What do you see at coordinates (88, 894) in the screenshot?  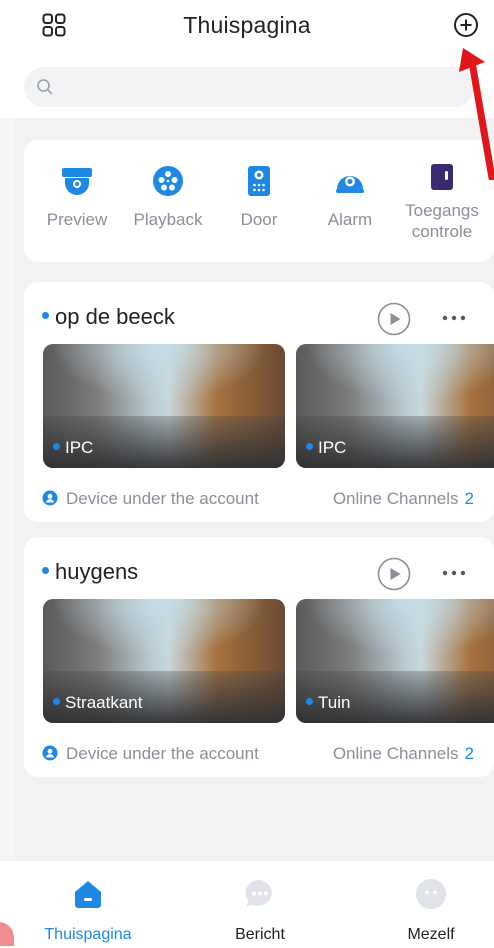 I see `home-icon` at bounding box center [88, 894].